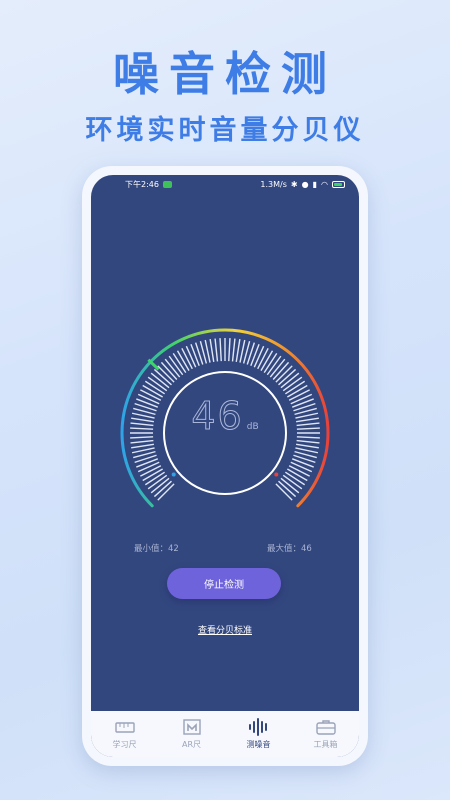  I want to click on decibel-reading: 46 dB, so click(225, 416).